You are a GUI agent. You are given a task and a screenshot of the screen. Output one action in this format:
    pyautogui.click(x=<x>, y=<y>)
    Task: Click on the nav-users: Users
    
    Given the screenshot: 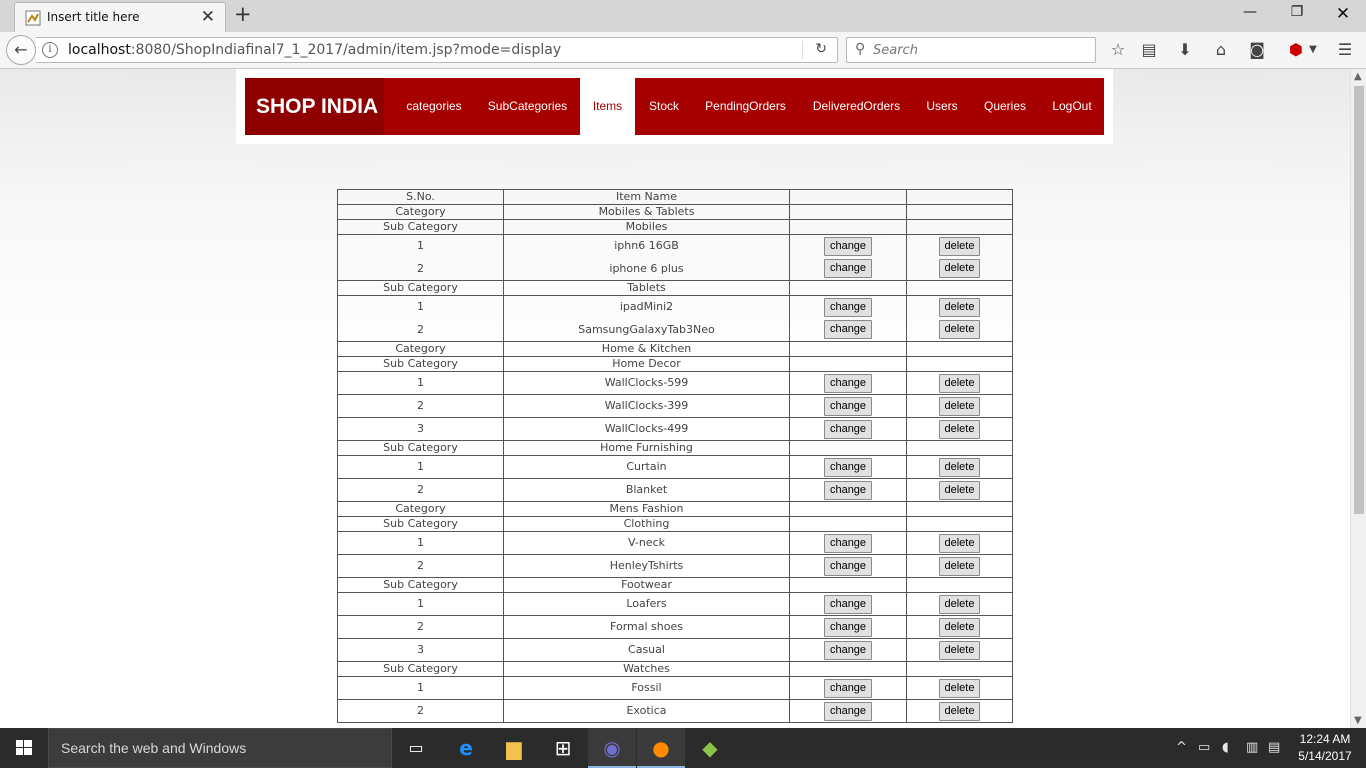 What is the action you would take?
    pyautogui.click(x=942, y=106)
    